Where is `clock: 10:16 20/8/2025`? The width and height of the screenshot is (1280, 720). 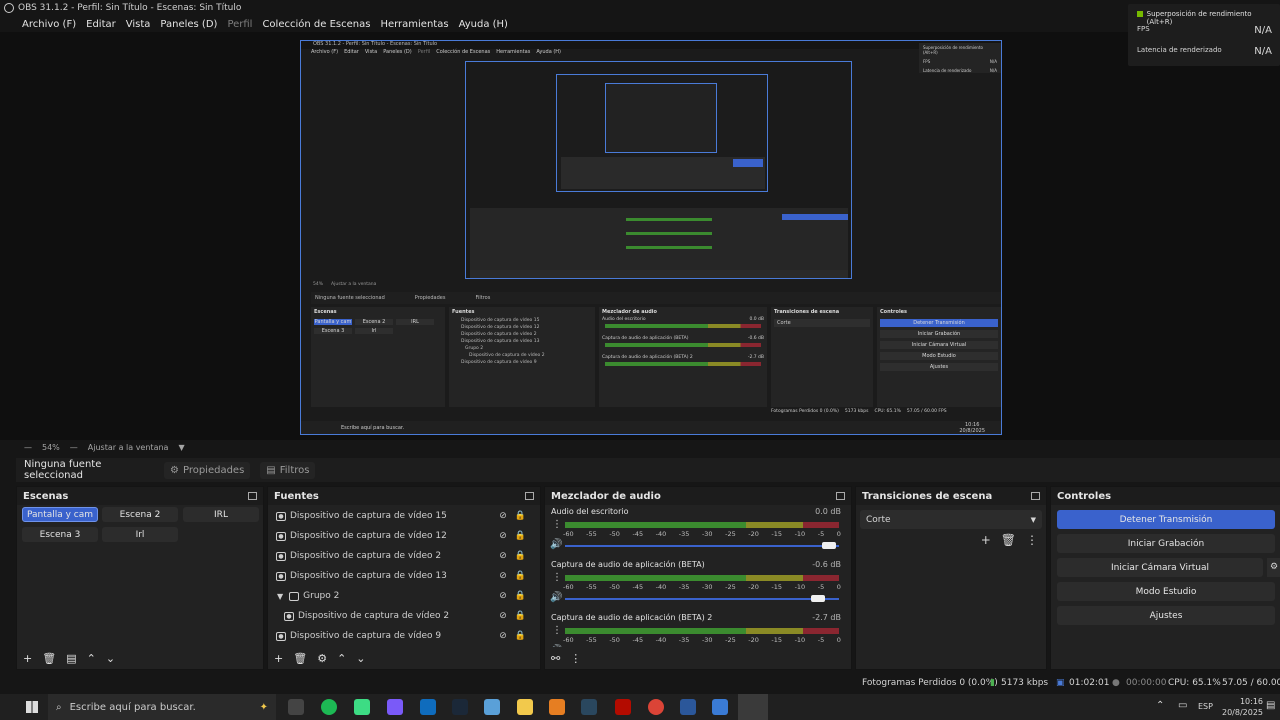
clock: 10:16 20/8/2025 is located at coordinates (1242, 707).